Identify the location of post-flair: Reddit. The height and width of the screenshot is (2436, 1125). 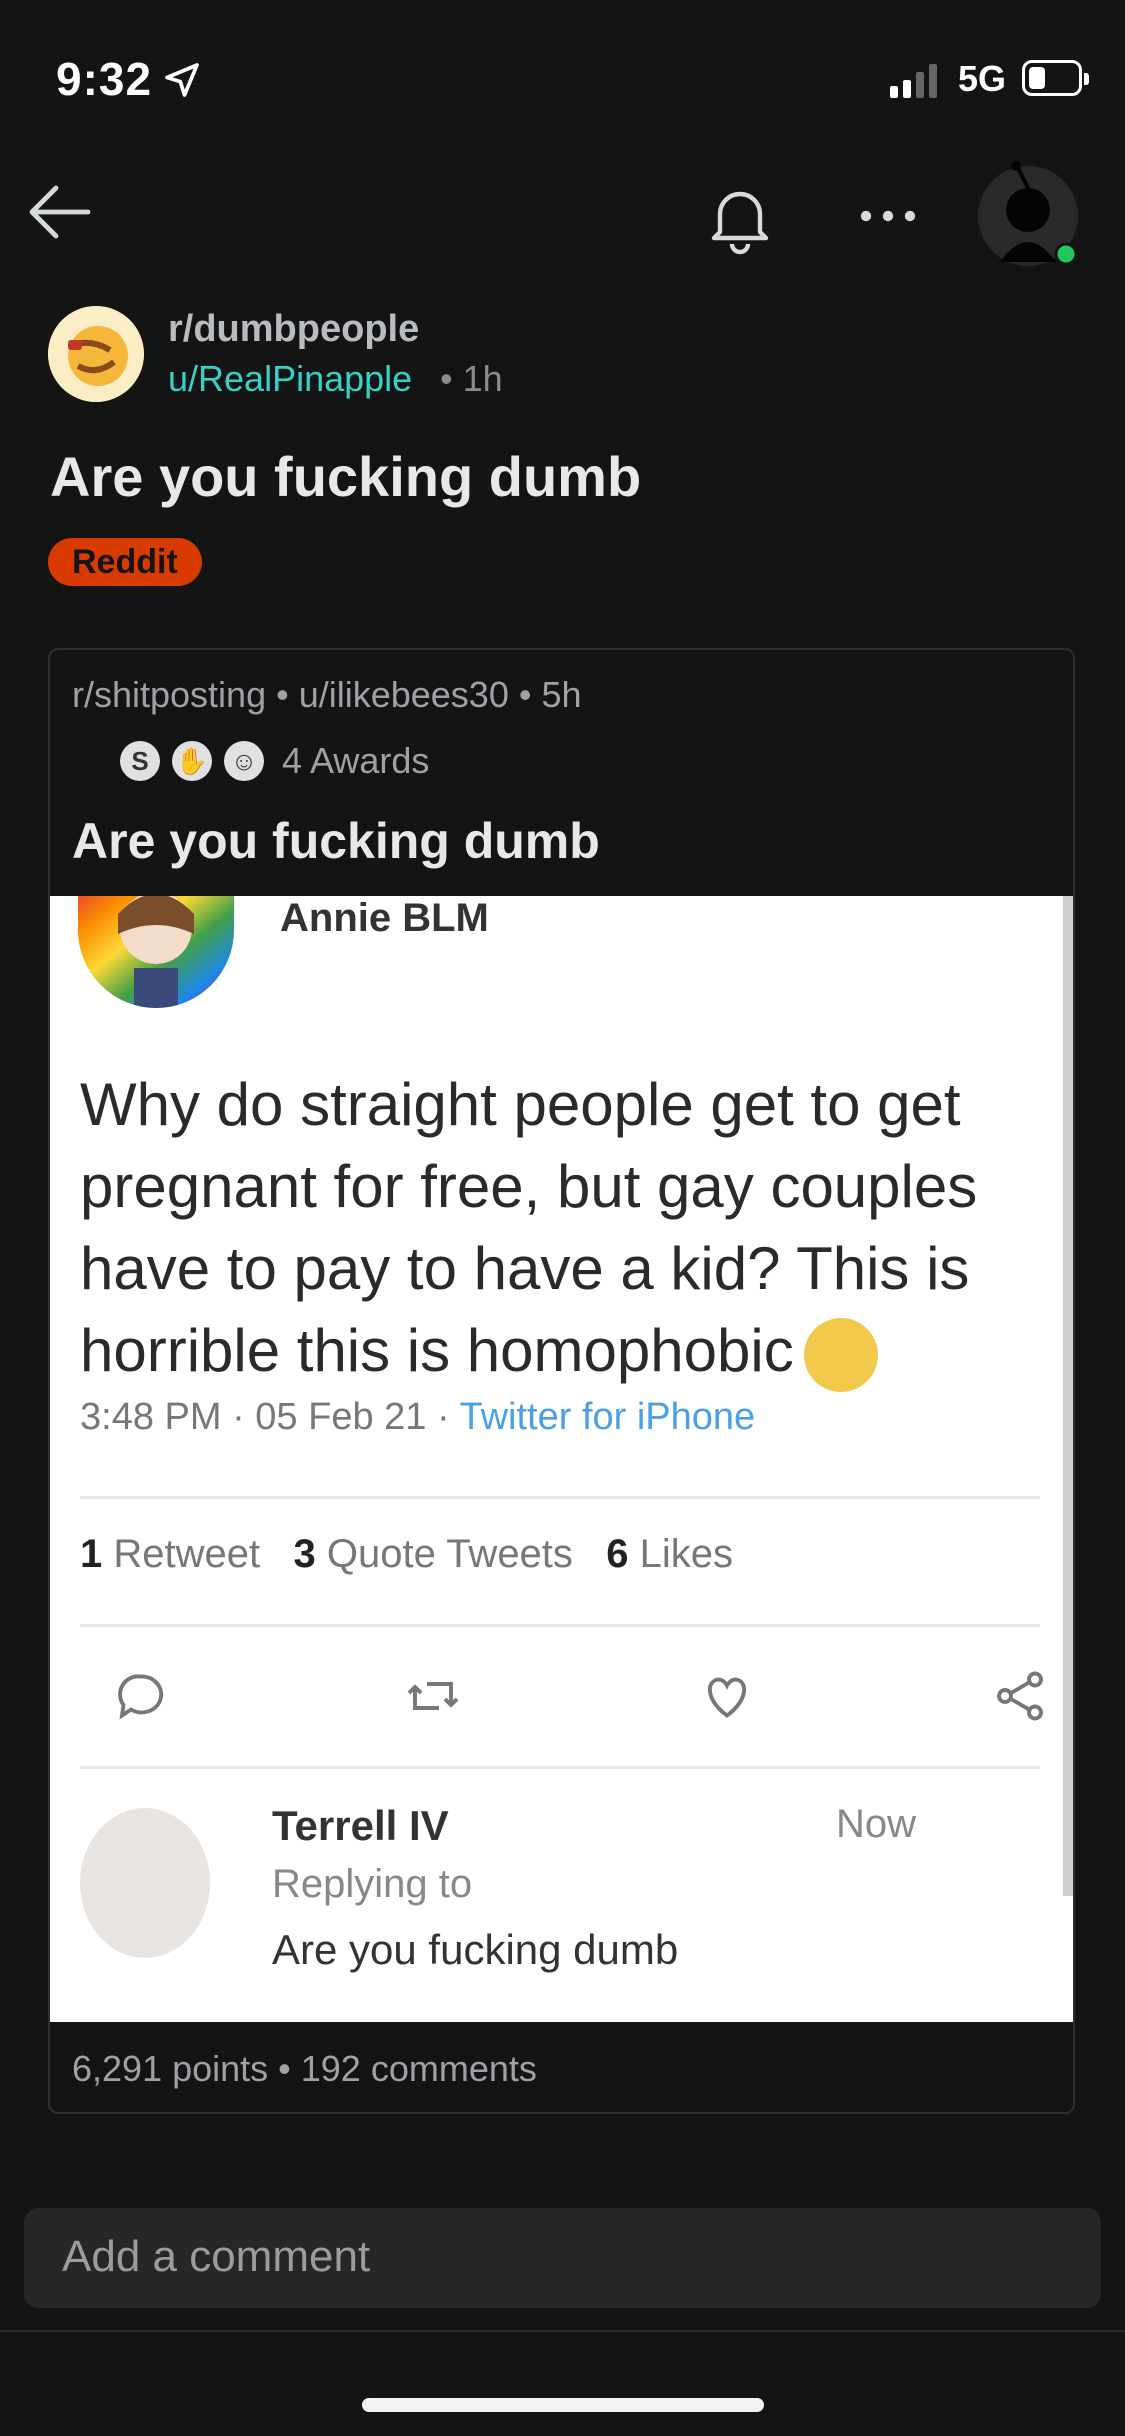
(125, 562).